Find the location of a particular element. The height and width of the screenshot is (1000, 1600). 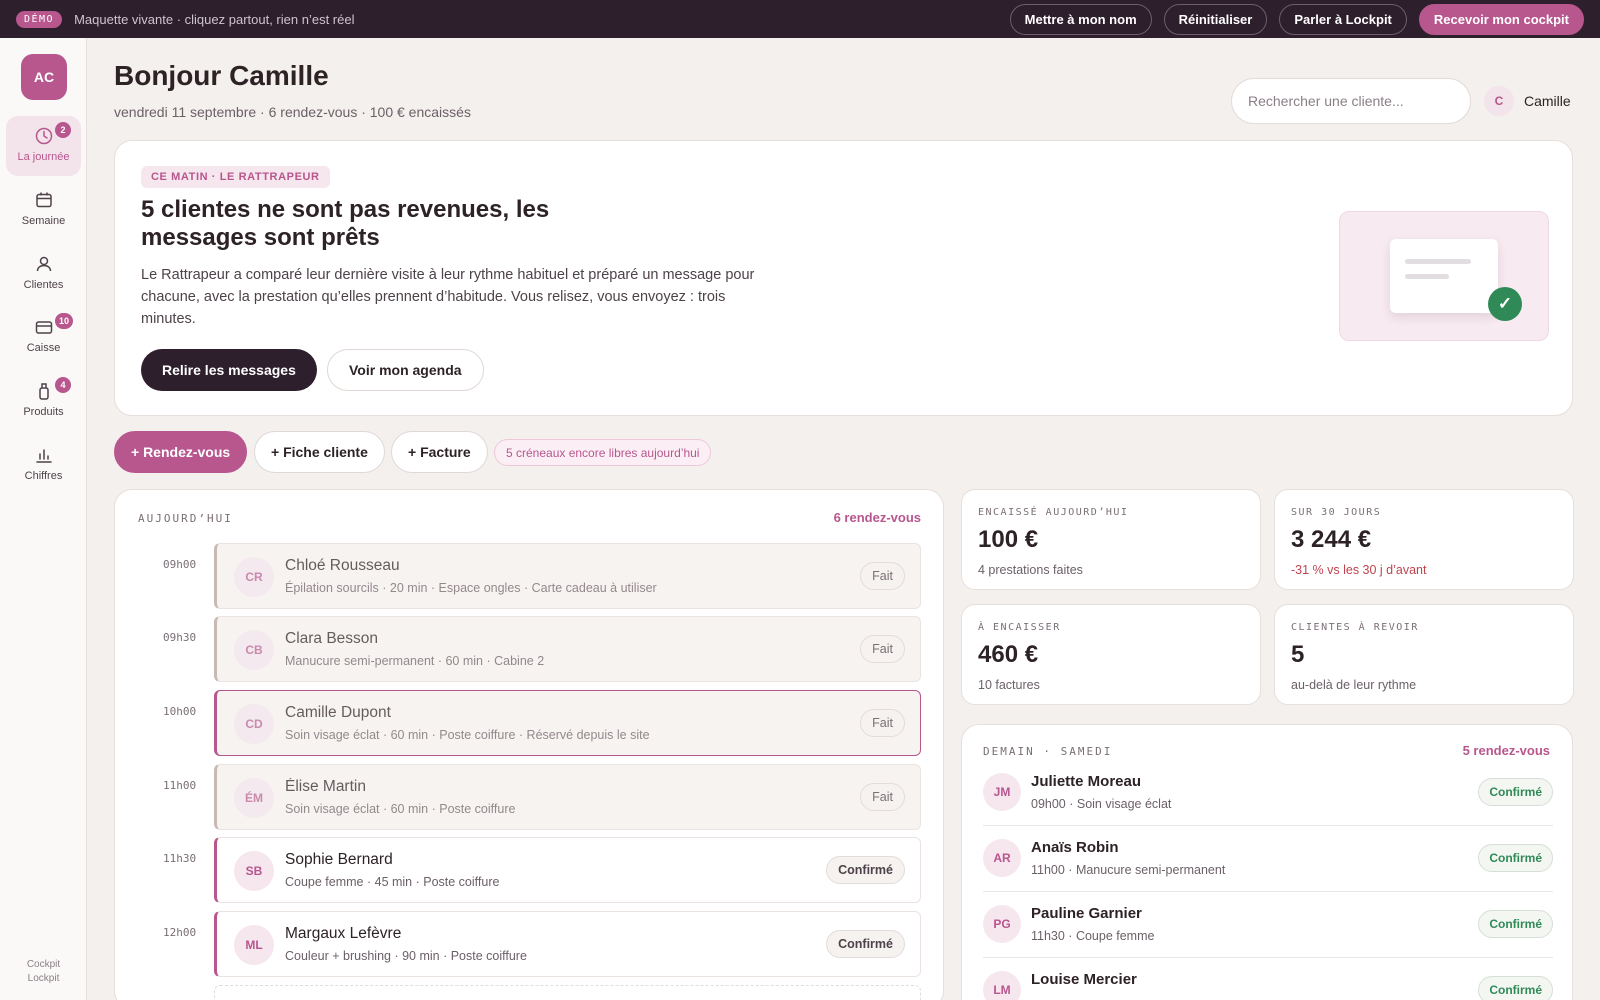

sidebar-item-chiffres: Chiffres is located at coordinates (43, 465).